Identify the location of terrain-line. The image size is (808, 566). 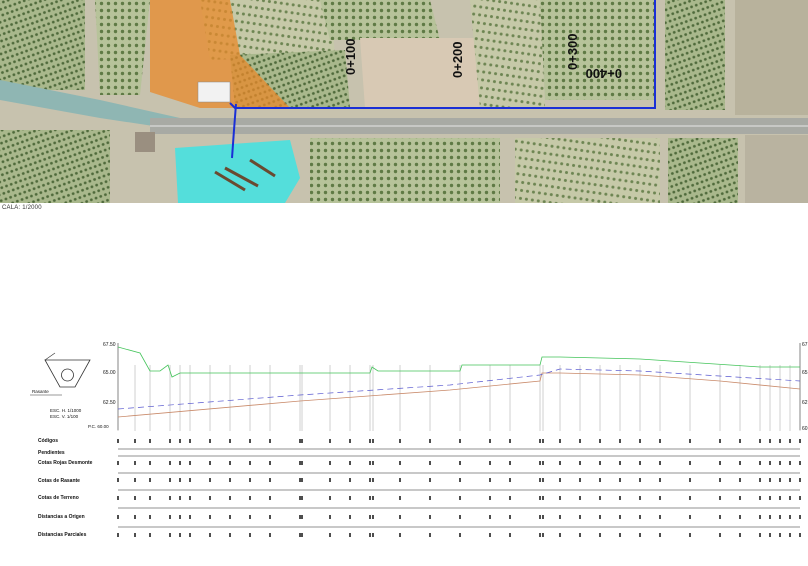
(458, 362).